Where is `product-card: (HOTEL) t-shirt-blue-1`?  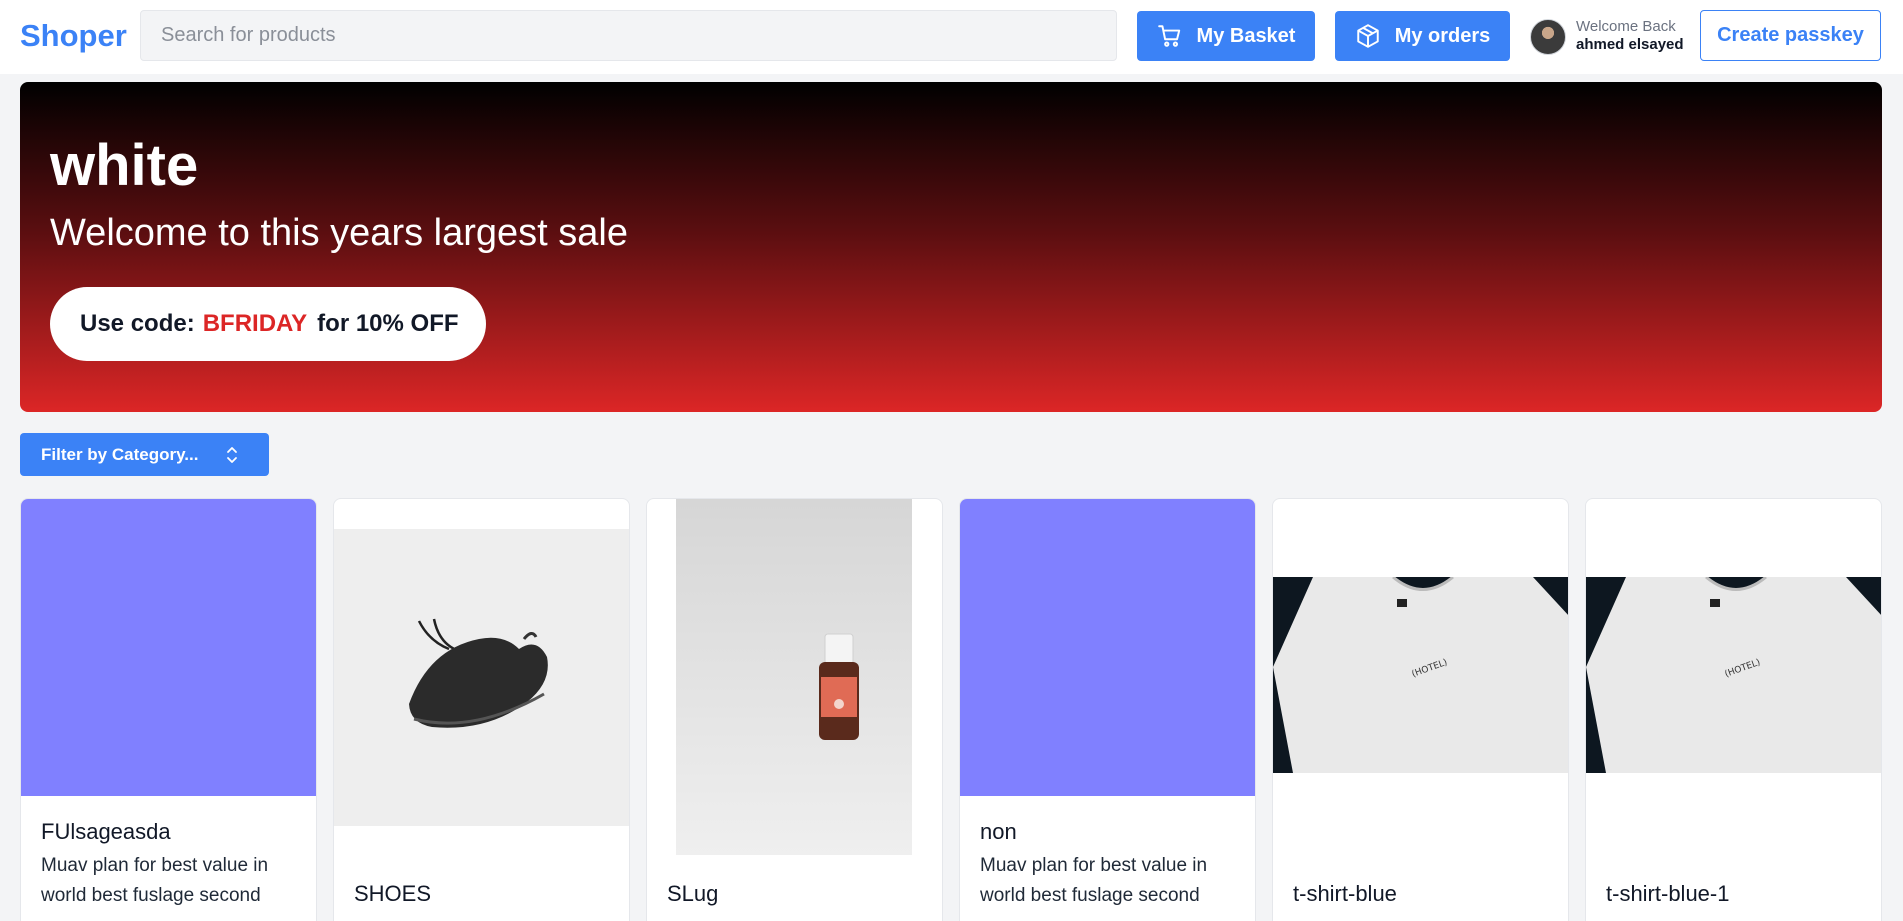 product-card: (HOTEL) t-shirt-blue-1 is located at coordinates (1733, 709).